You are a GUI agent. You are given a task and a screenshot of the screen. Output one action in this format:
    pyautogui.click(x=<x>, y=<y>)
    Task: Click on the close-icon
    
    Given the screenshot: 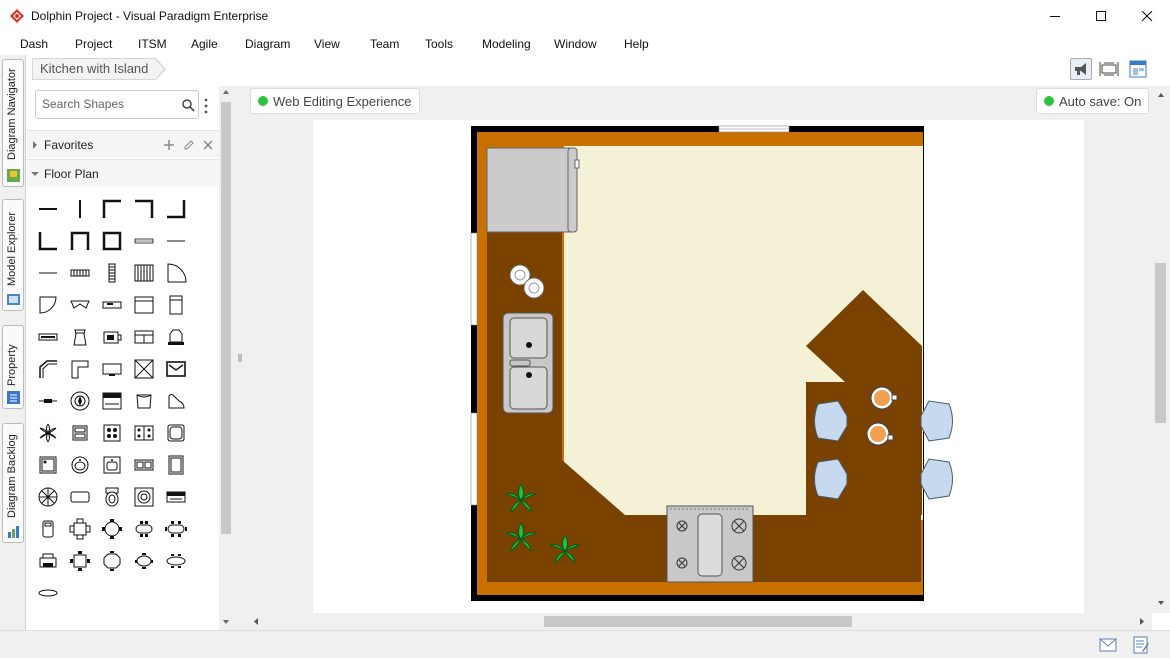 What is the action you would take?
    pyautogui.click(x=208, y=145)
    